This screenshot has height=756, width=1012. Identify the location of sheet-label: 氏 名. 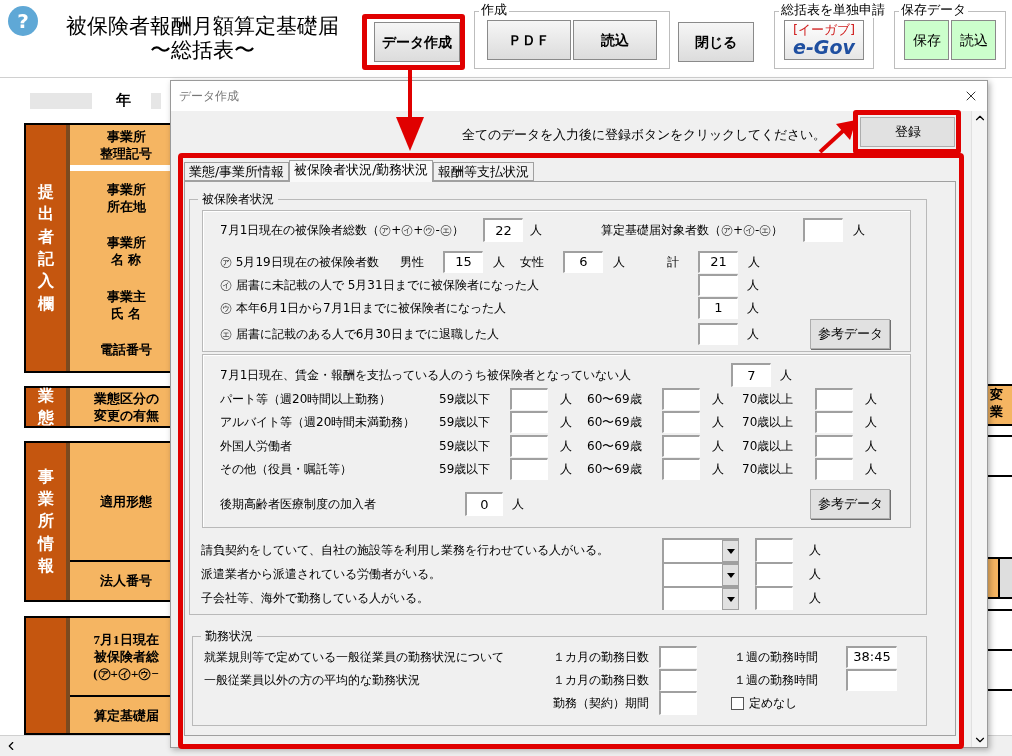
(126, 313).